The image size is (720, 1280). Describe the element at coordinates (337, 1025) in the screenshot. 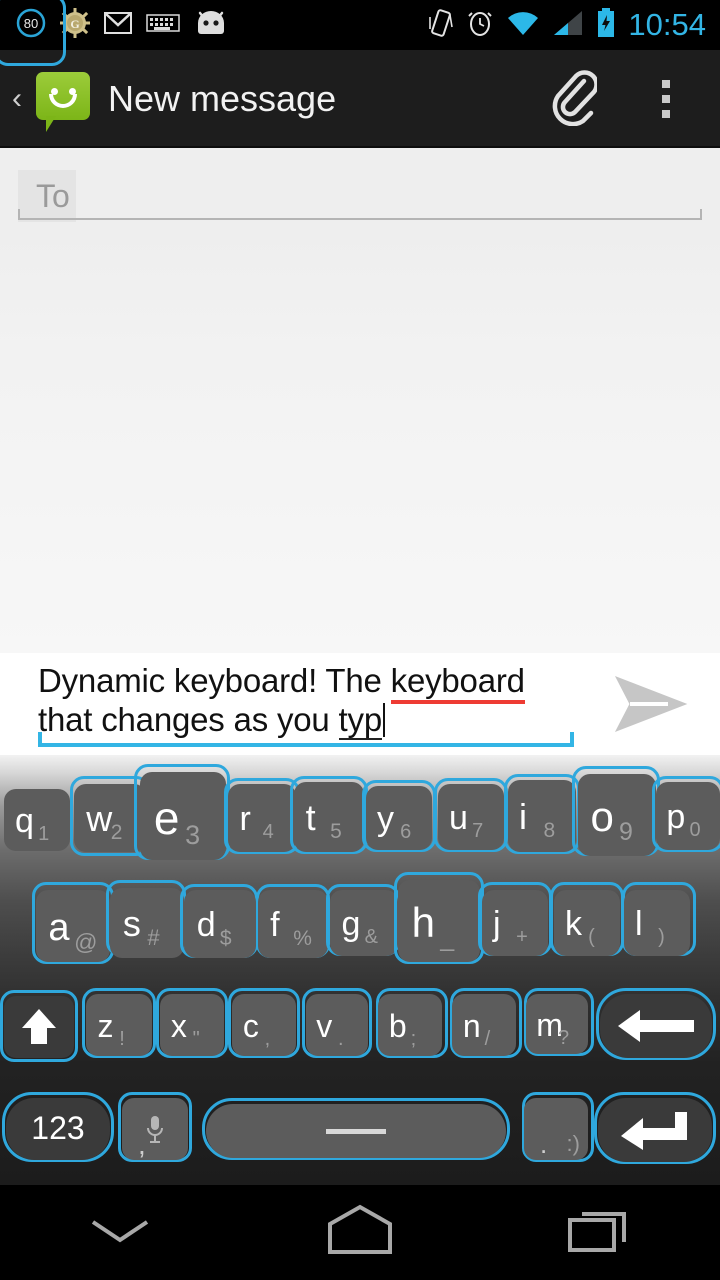

I see `key-v: v.` at that location.